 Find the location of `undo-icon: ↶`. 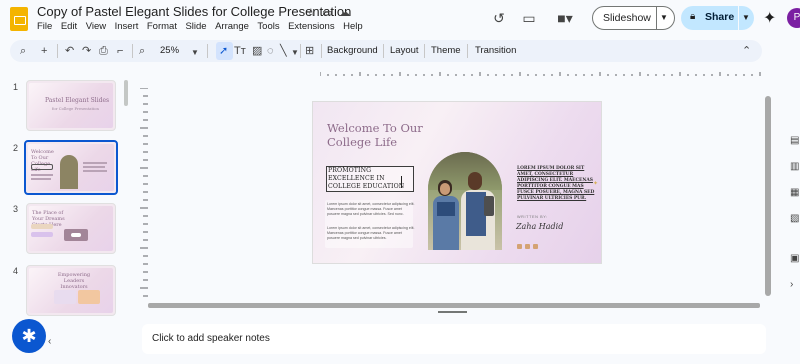

undo-icon: ↶ is located at coordinates (69, 51).